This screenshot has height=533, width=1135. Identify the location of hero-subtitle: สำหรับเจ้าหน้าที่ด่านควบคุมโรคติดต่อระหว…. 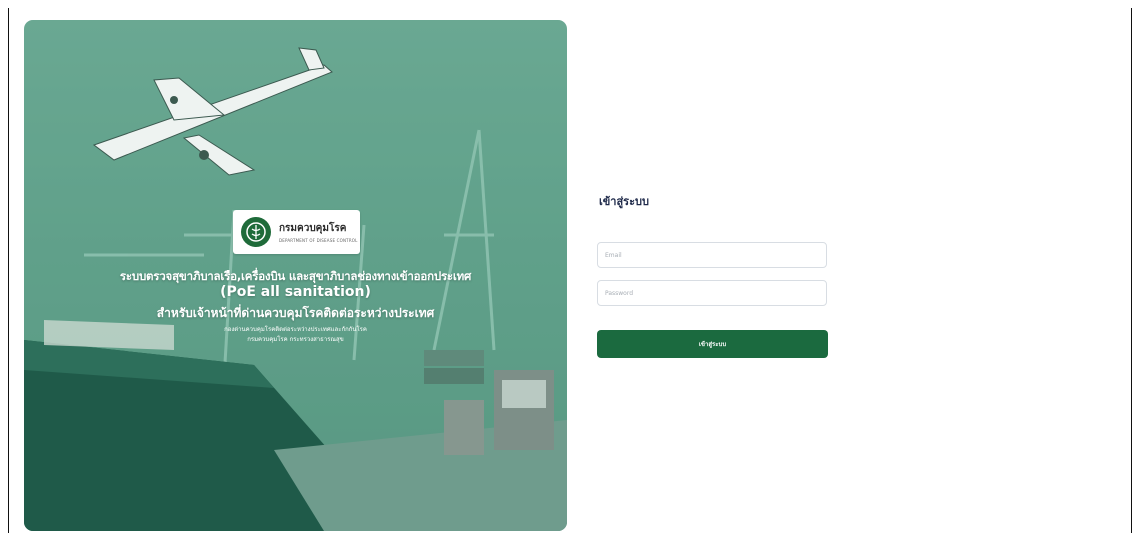
(295, 313).